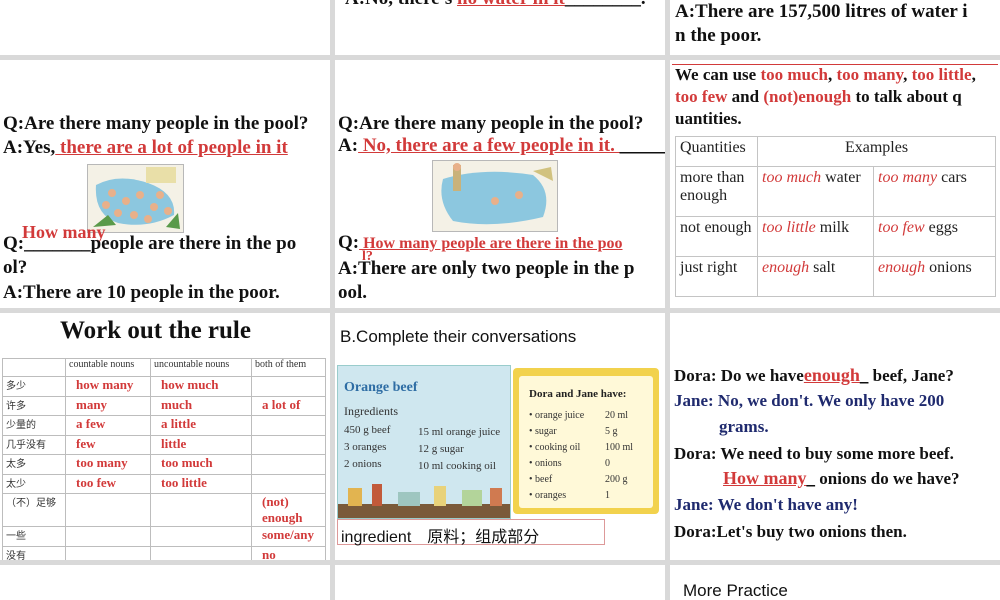  What do you see at coordinates (617, 415) in the screenshot?
I see `have-item-qty: 20 ml` at bounding box center [617, 415].